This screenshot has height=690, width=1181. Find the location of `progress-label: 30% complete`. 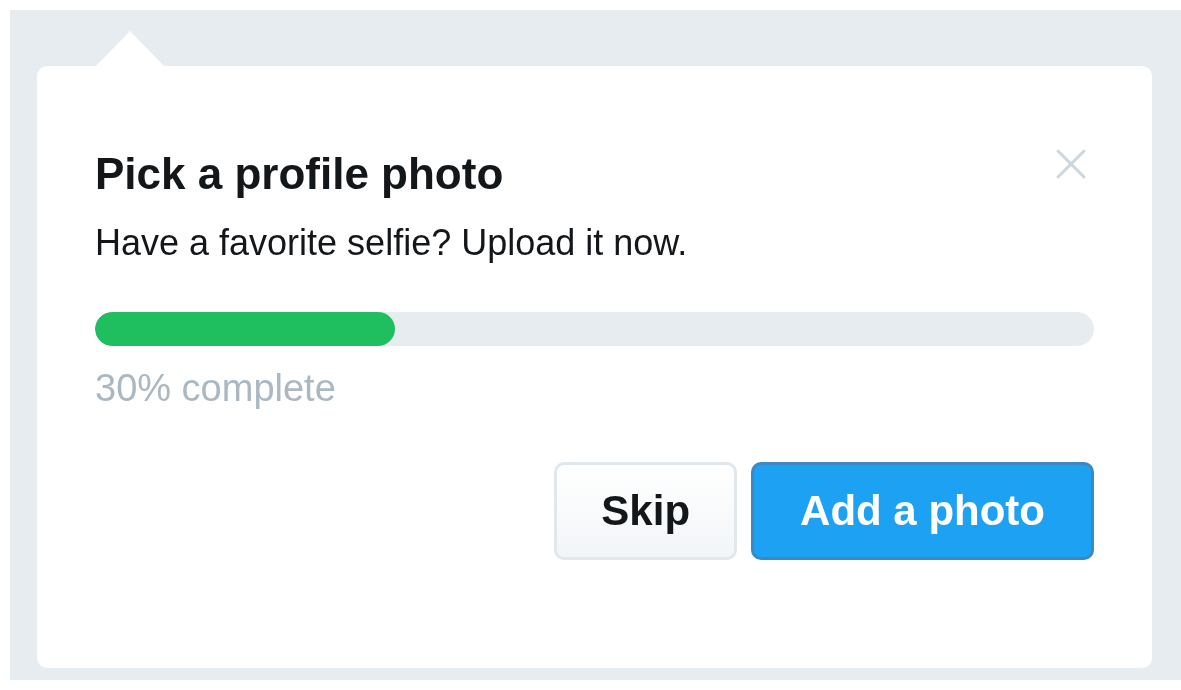

progress-label: 30% complete is located at coordinates (216, 388).